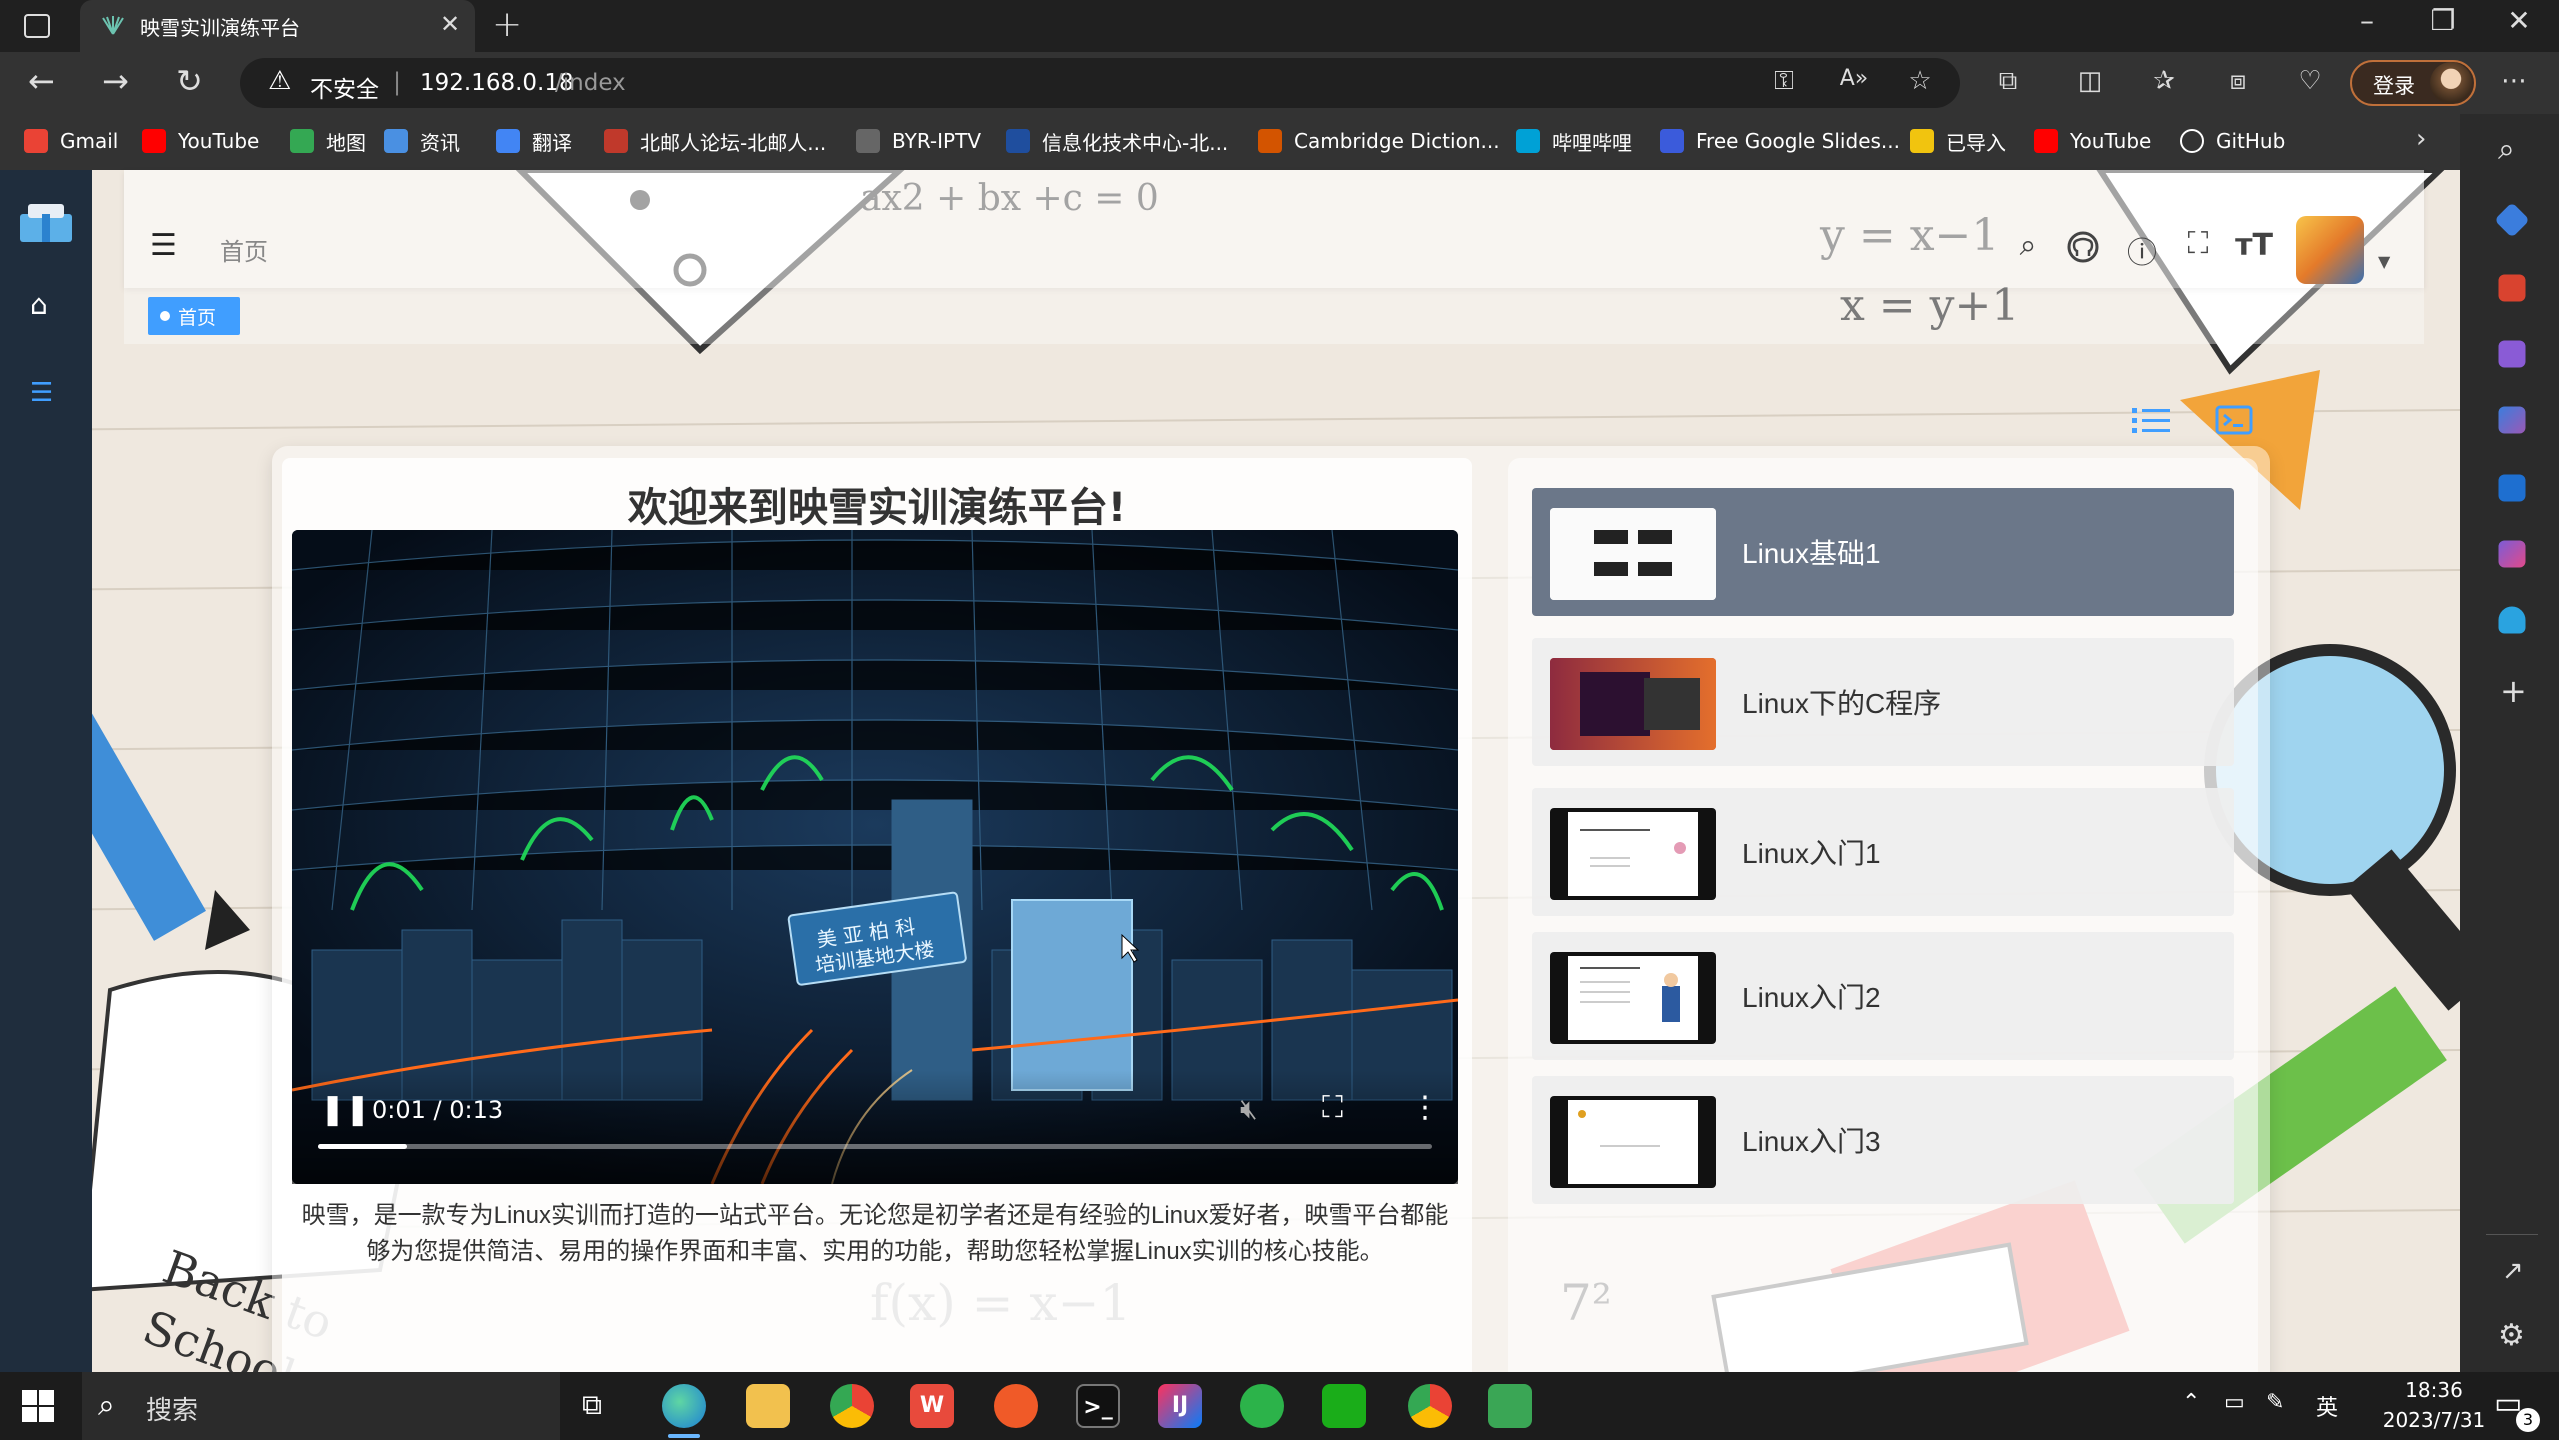 This screenshot has width=2559, height=1440. I want to click on designer-icon, so click(2512, 554).